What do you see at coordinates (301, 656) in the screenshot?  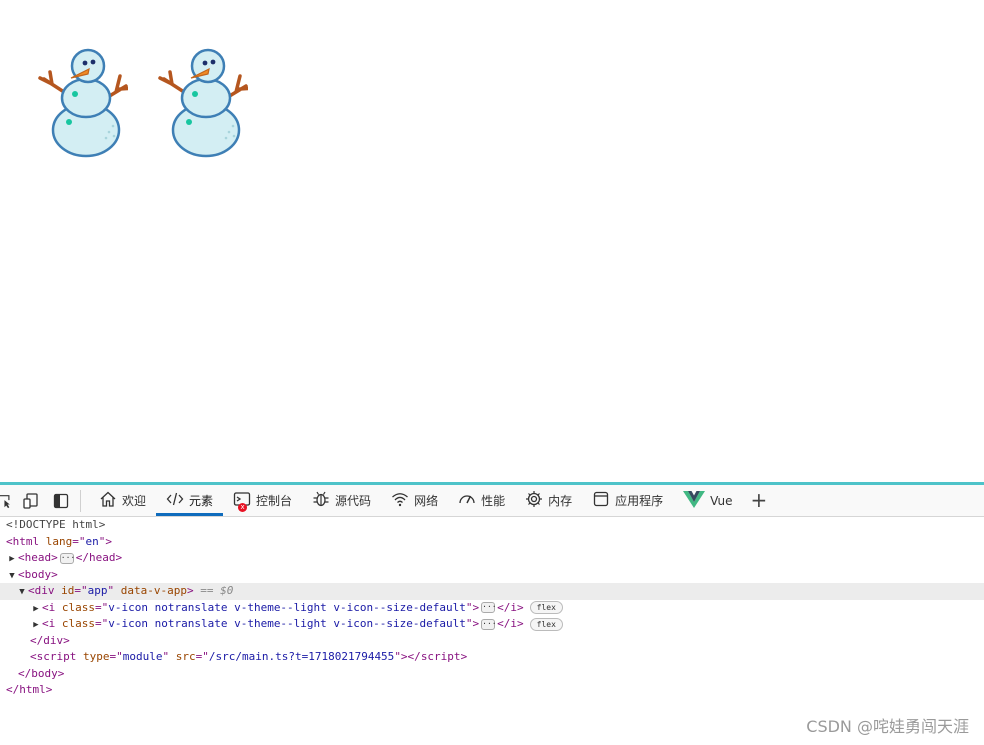 I see `script-src-link: /src/main.ts?t=1718021794455` at bounding box center [301, 656].